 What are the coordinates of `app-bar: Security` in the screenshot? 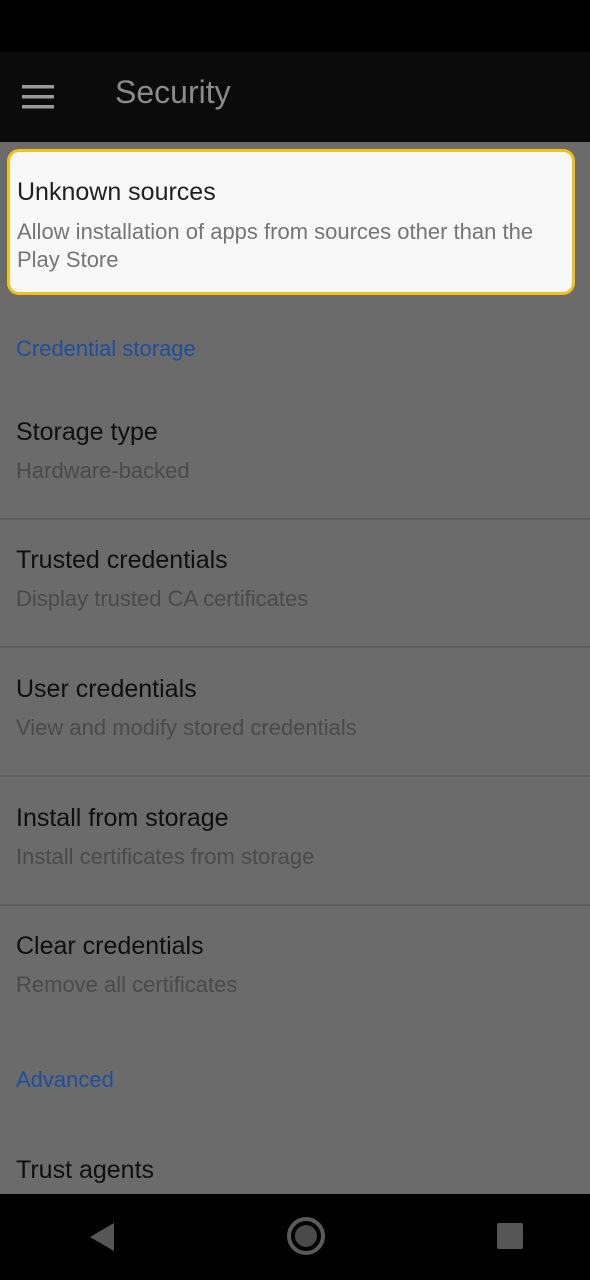 It's located at (295, 97).